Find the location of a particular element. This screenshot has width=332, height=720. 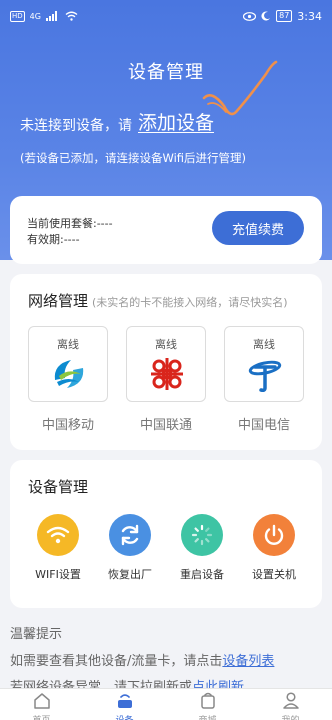

power-icon is located at coordinates (274, 535).